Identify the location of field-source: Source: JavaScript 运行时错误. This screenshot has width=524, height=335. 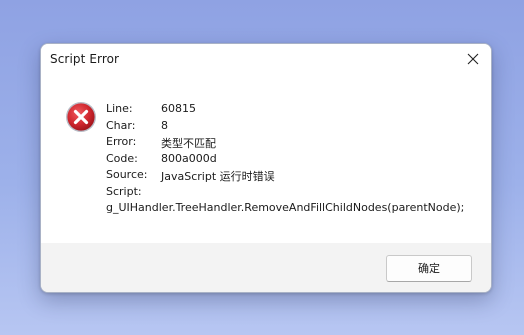
(285, 176).